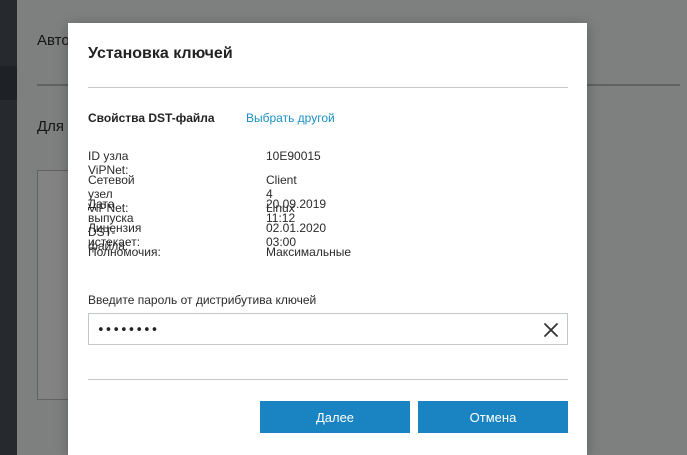  What do you see at coordinates (293, 156) in the screenshot?
I see `property-value: 10E90015` at bounding box center [293, 156].